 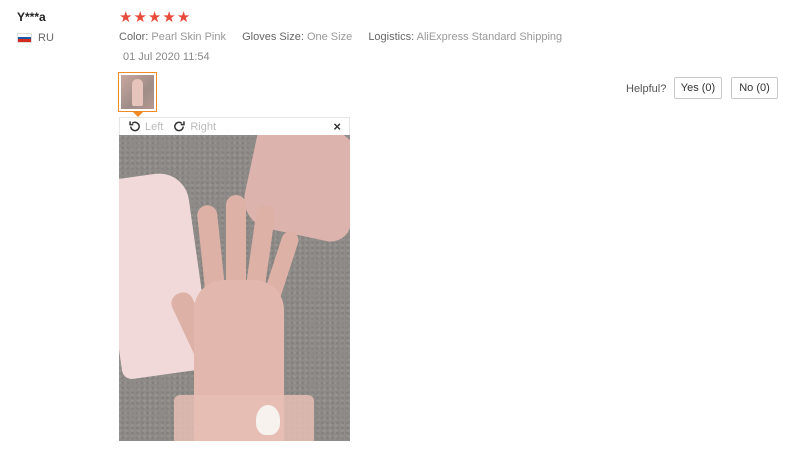 I want to click on rotate-right-label: Right, so click(x=203, y=126).